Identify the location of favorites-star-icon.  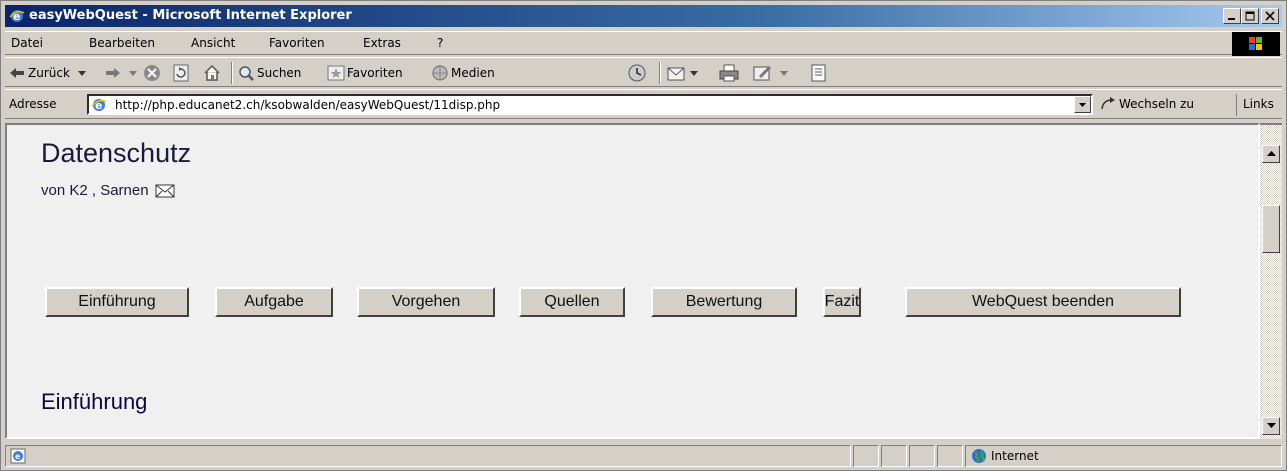
(336, 73).